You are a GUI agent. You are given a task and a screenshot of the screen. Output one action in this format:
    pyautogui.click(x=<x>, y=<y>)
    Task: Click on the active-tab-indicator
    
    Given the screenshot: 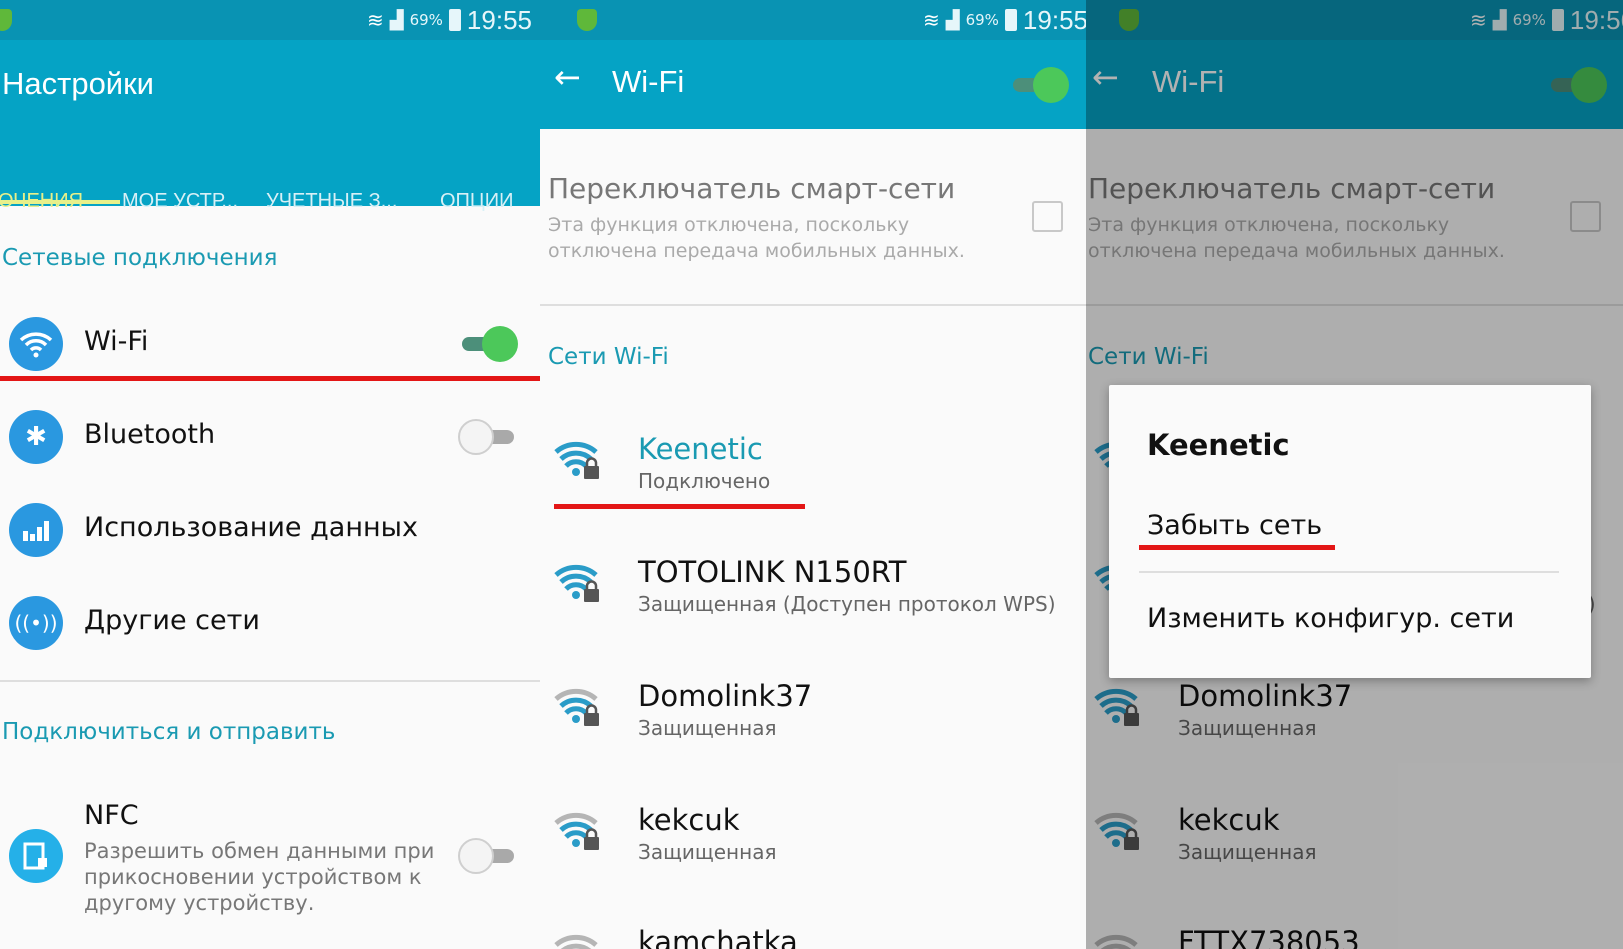 What is the action you would take?
    pyautogui.click(x=60, y=202)
    